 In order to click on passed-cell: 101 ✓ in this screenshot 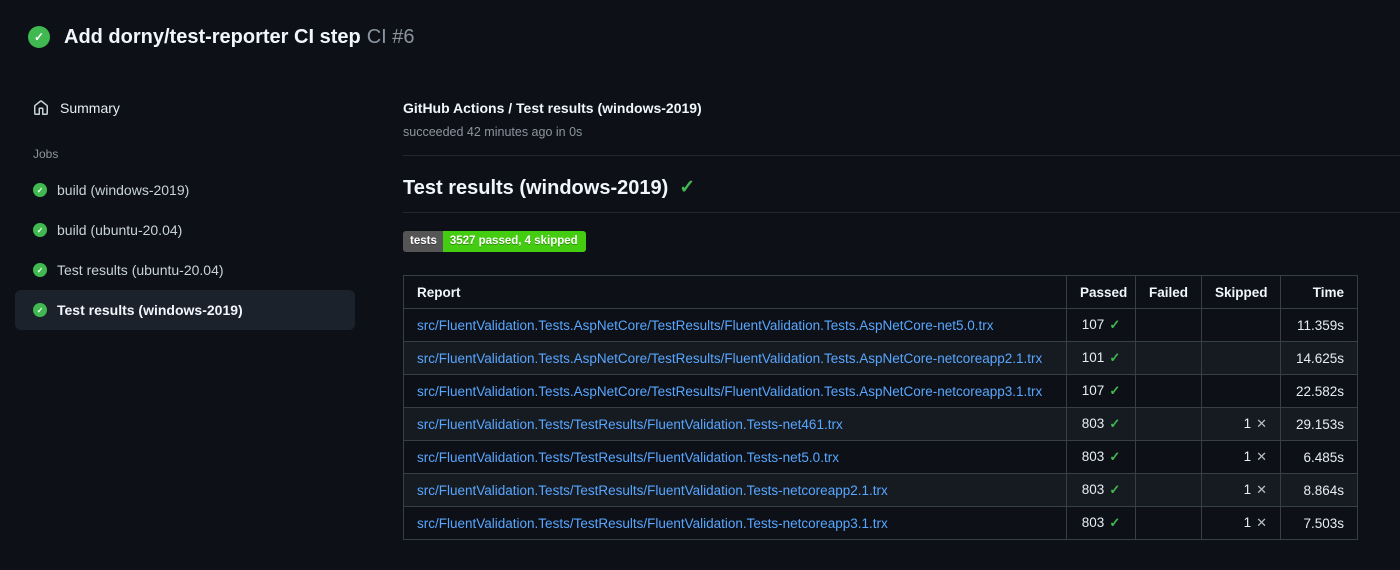, I will do `click(1101, 358)`.